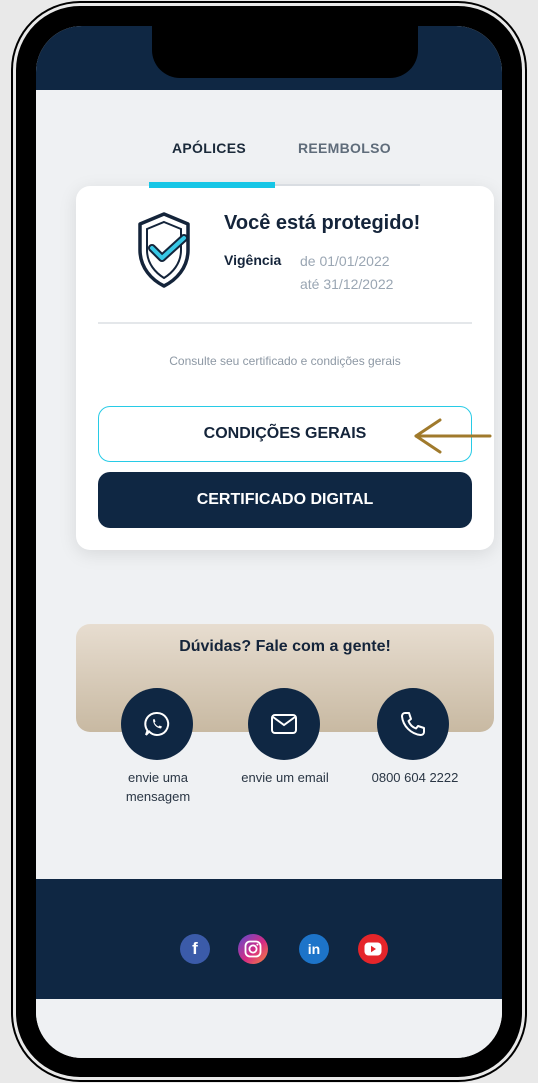 This screenshot has width=538, height=1083. What do you see at coordinates (269, 939) in the screenshot?
I see `footer` at bounding box center [269, 939].